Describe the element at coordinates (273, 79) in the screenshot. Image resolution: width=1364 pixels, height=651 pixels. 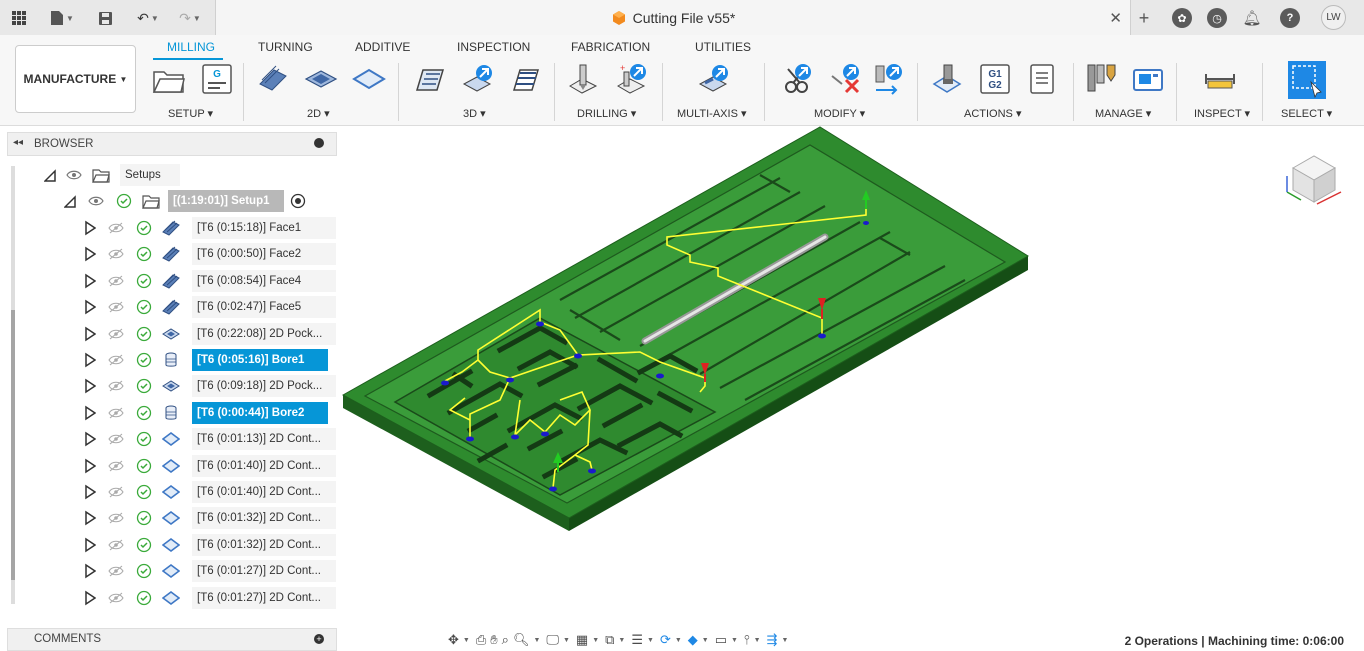
I see `2d-adaptive-icon` at that location.